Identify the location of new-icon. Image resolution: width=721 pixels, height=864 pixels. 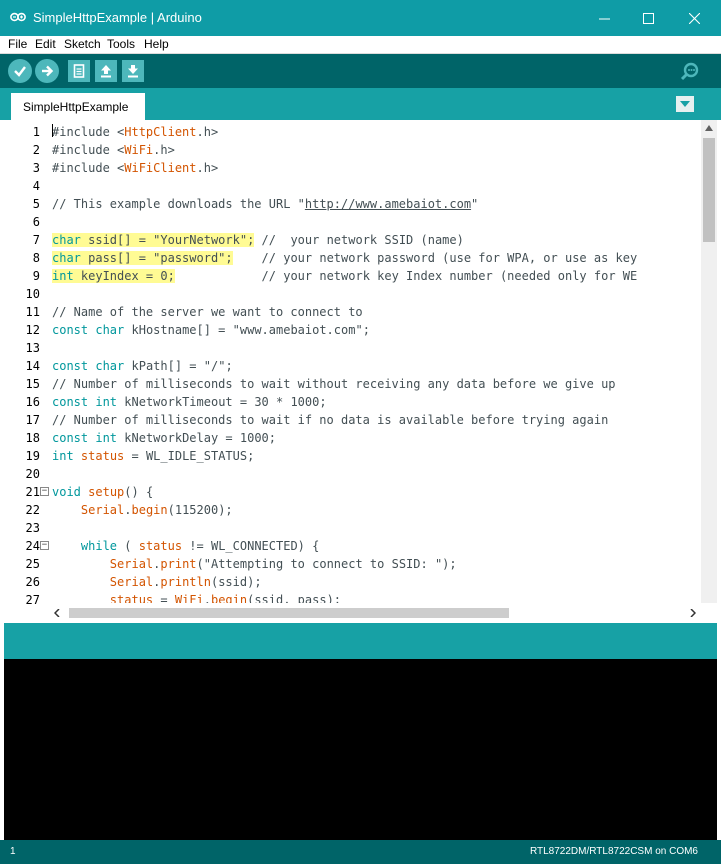
(79, 71).